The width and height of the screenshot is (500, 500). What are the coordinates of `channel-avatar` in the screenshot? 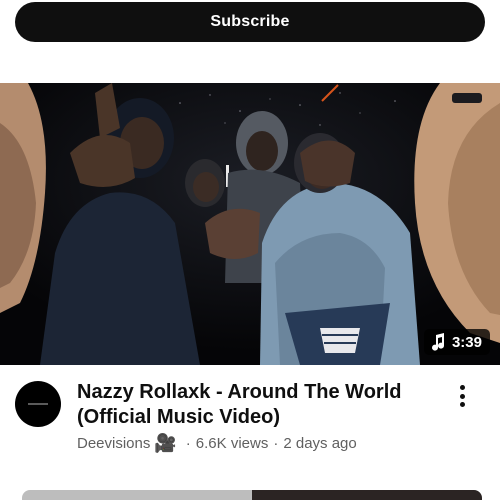 It's located at (38, 404).